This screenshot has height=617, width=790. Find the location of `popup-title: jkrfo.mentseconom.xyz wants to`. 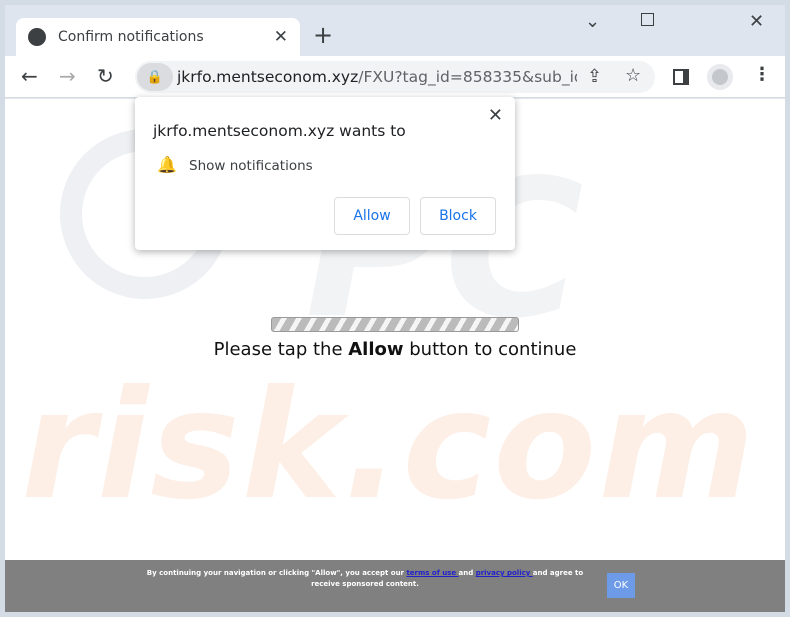

popup-title: jkrfo.mentseconom.xyz wants to is located at coordinates (279, 131).